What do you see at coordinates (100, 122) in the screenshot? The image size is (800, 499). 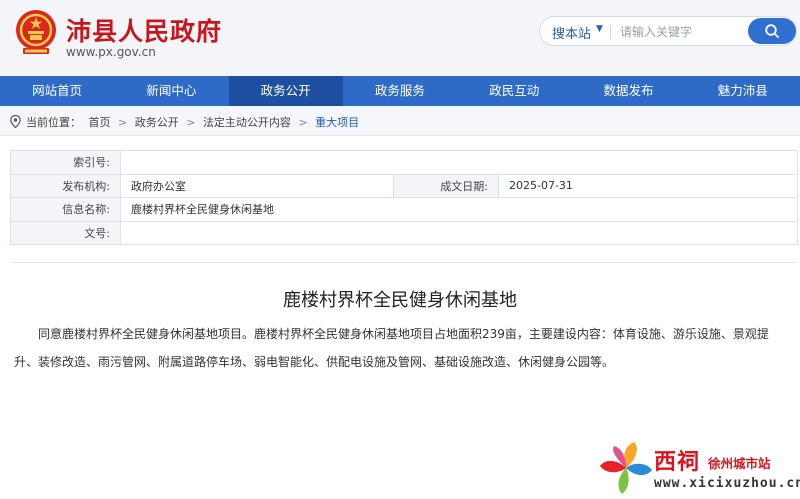 I see `breadcrumb-home: 首页` at bounding box center [100, 122].